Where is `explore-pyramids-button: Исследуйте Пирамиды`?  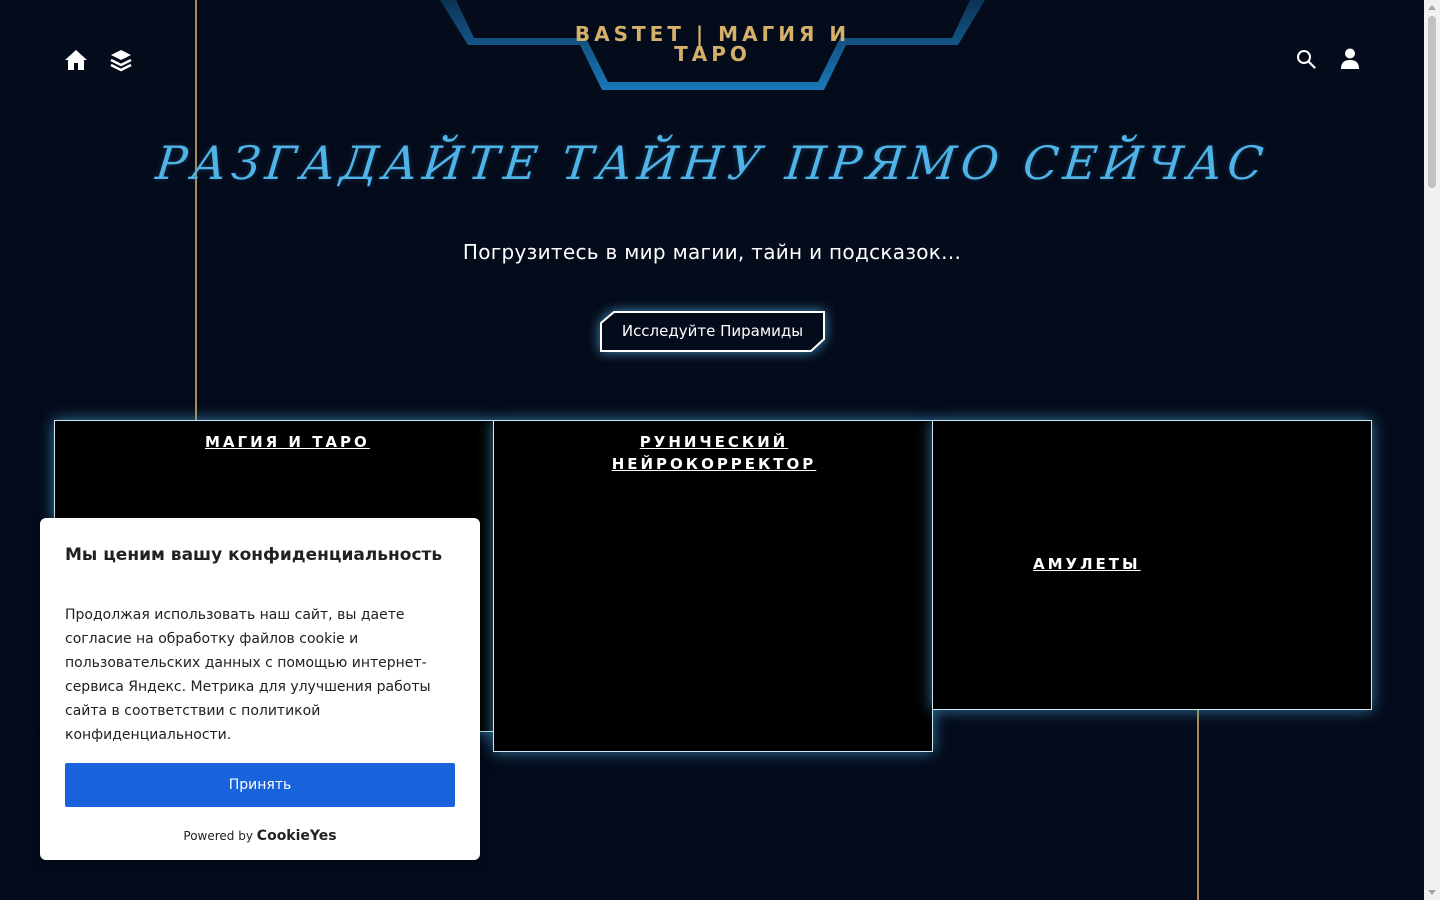 explore-pyramids-button: Исследуйте Пирамиды is located at coordinates (712, 331).